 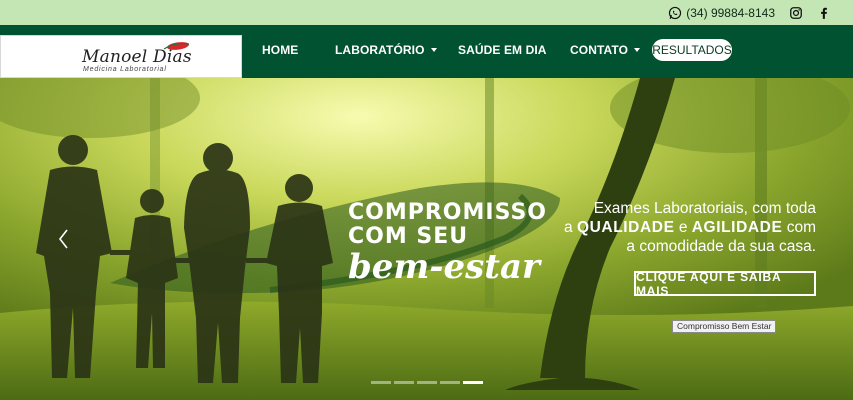 What do you see at coordinates (447, 212) in the screenshot?
I see `headline-line-1: COMPROMISSO` at bounding box center [447, 212].